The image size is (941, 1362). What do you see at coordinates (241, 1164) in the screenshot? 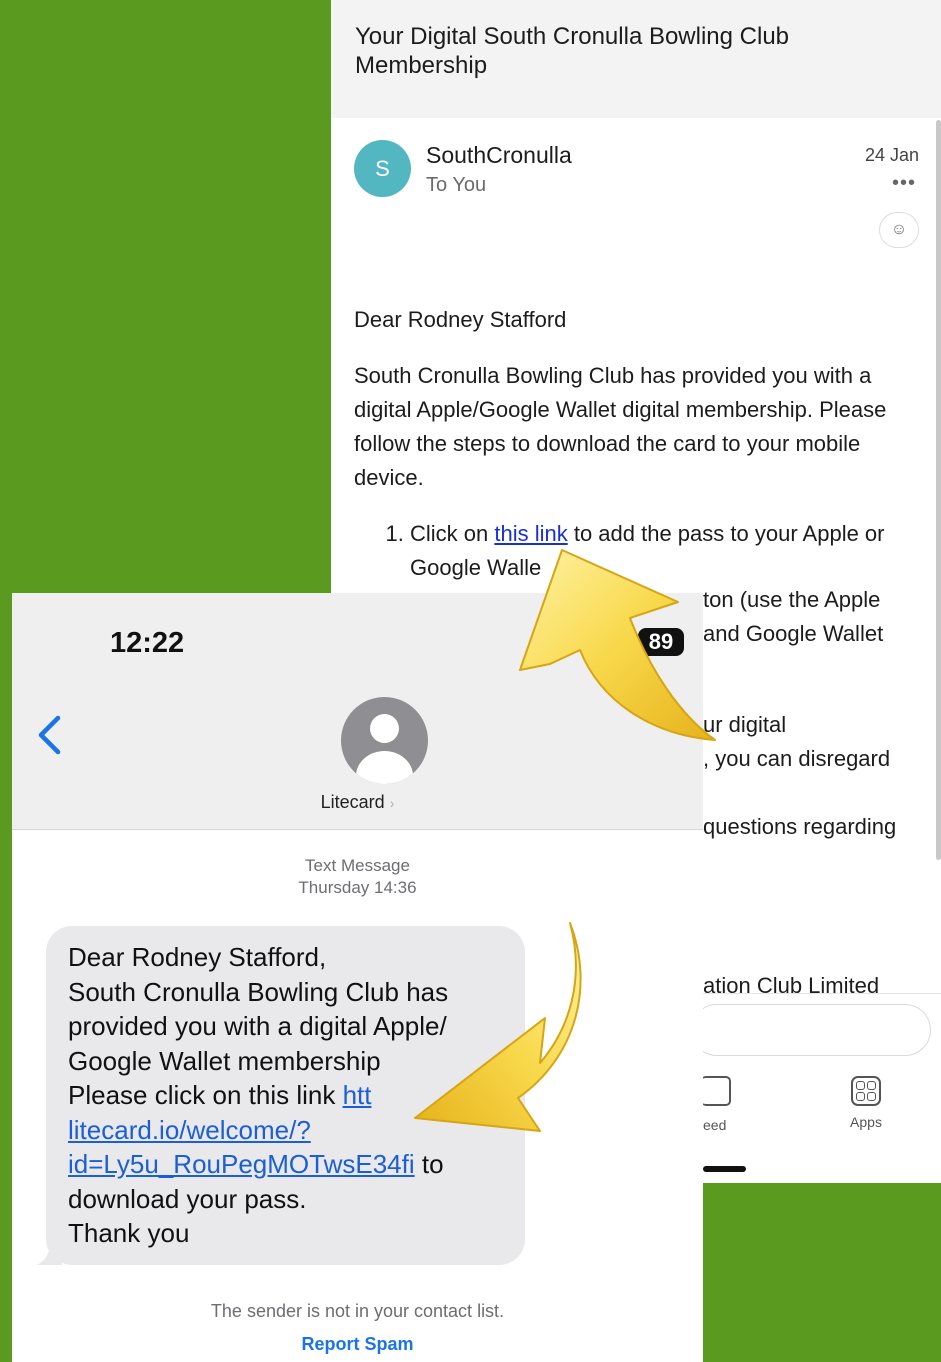
I see `message-link-part: id=Ly5u_RouPegMOTwsE34fi` at bounding box center [241, 1164].